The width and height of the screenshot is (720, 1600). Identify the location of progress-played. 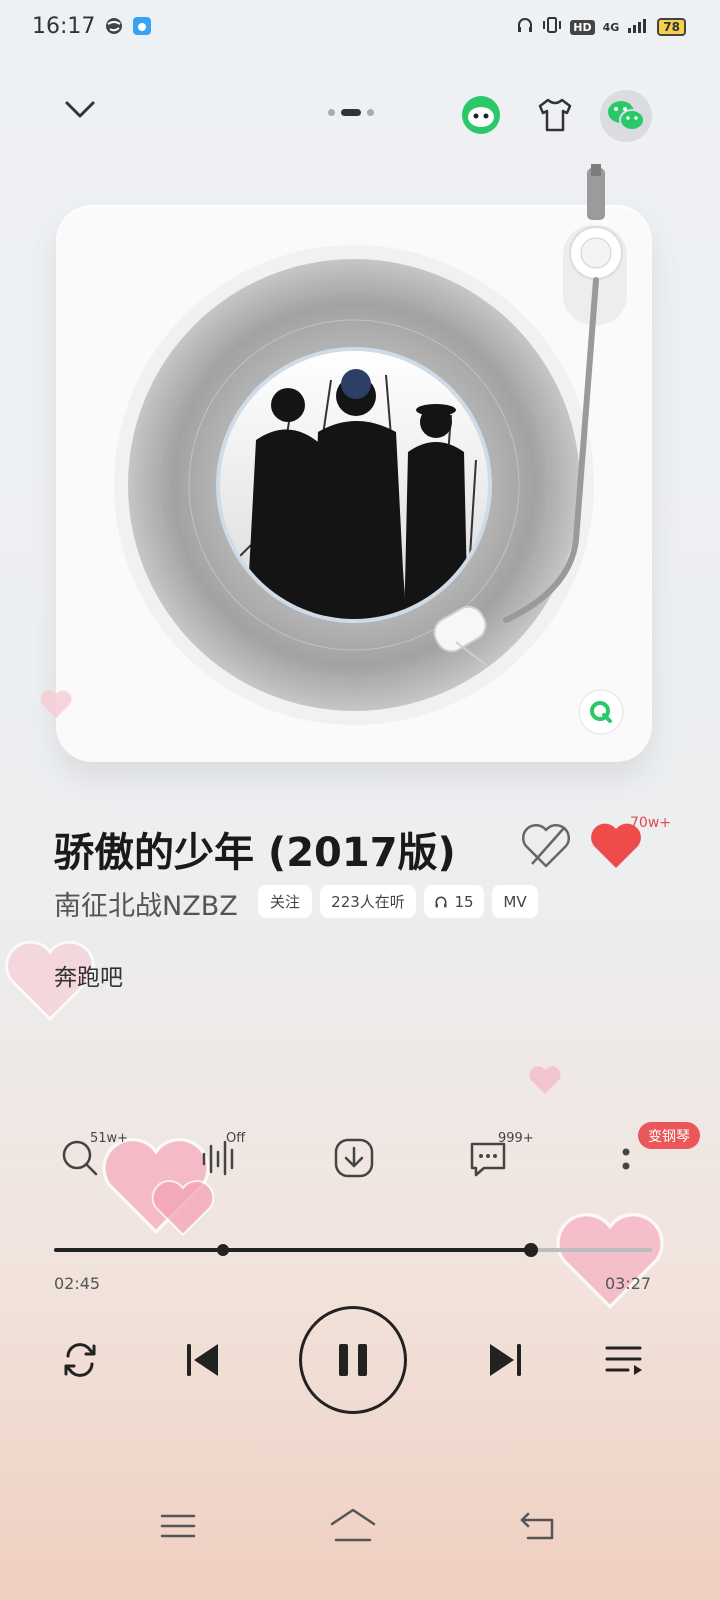
(292, 1250).